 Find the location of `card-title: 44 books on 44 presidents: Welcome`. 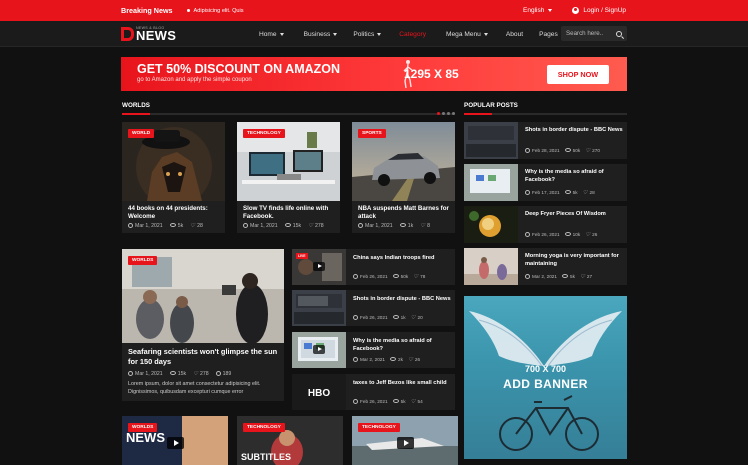

card-title: 44 books on 44 presidents: Welcome is located at coordinates (174, 213).